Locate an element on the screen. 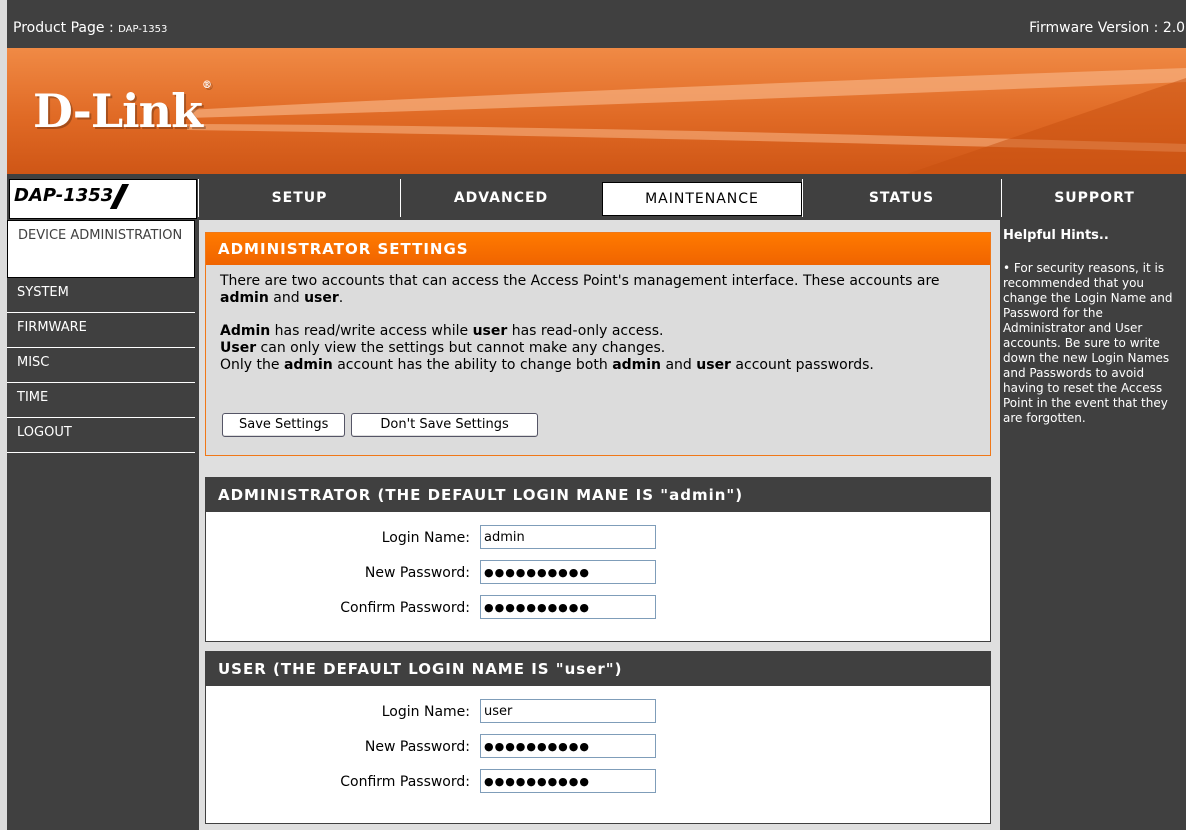 The height and width of the screenshot is (830, 1186). tab-maintenance: MAINTENANCE is located at coordinates (702, 199).